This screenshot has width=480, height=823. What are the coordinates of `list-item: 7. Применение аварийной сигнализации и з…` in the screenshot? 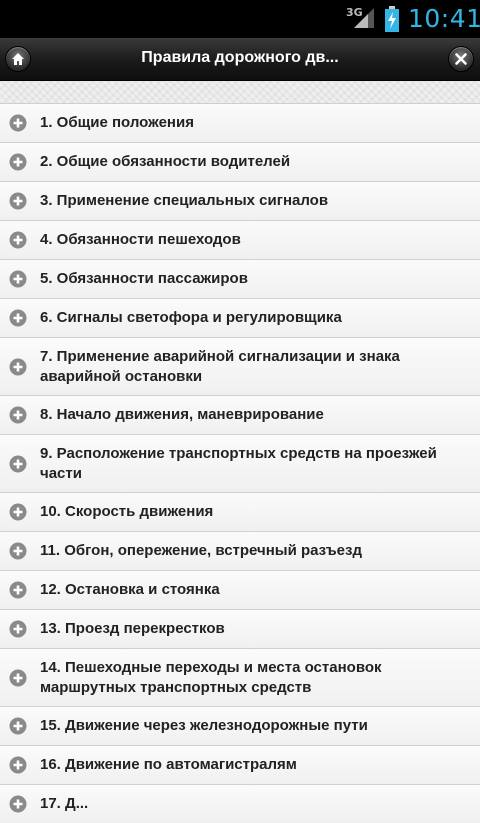 It's located at (240, 366).